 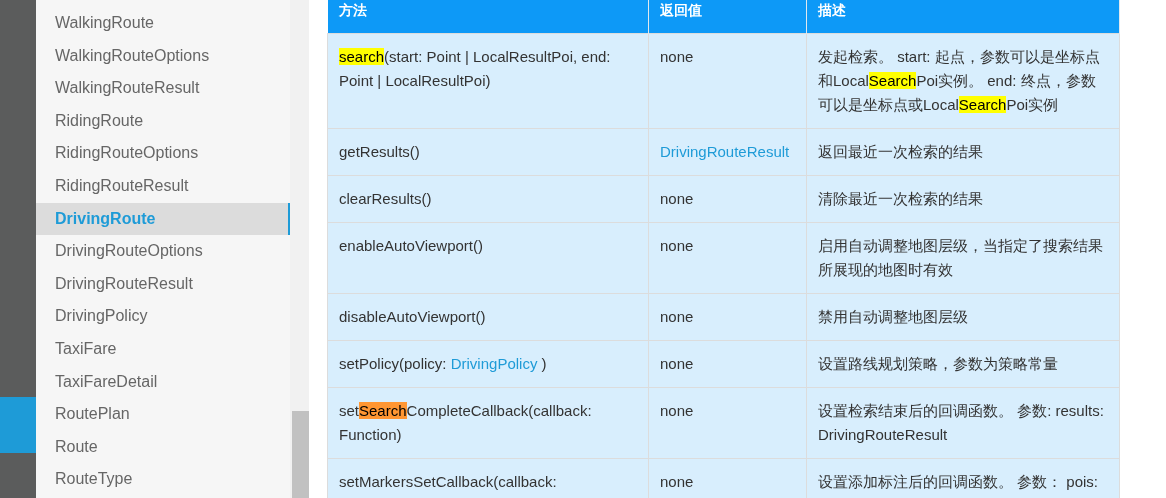 I want to click on table-cell: enableAutoViewport(), so click(x=488, y=258).